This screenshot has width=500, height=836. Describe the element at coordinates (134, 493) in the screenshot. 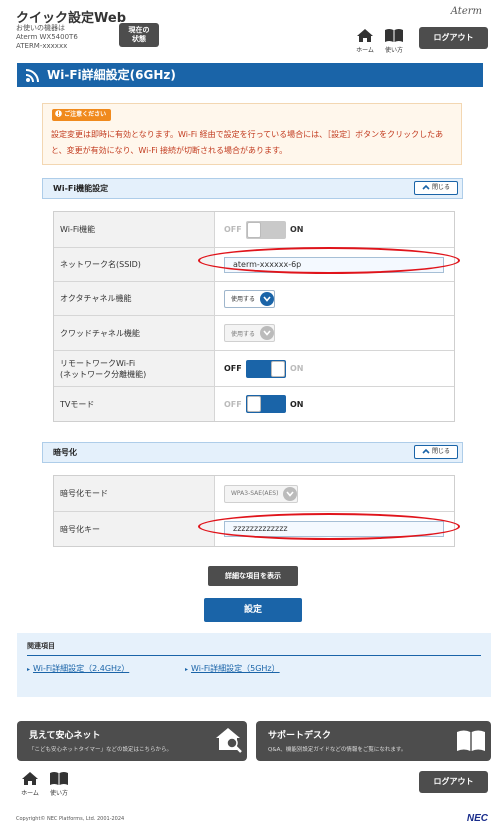

I see `row-label: 暗号化モード` at that location.